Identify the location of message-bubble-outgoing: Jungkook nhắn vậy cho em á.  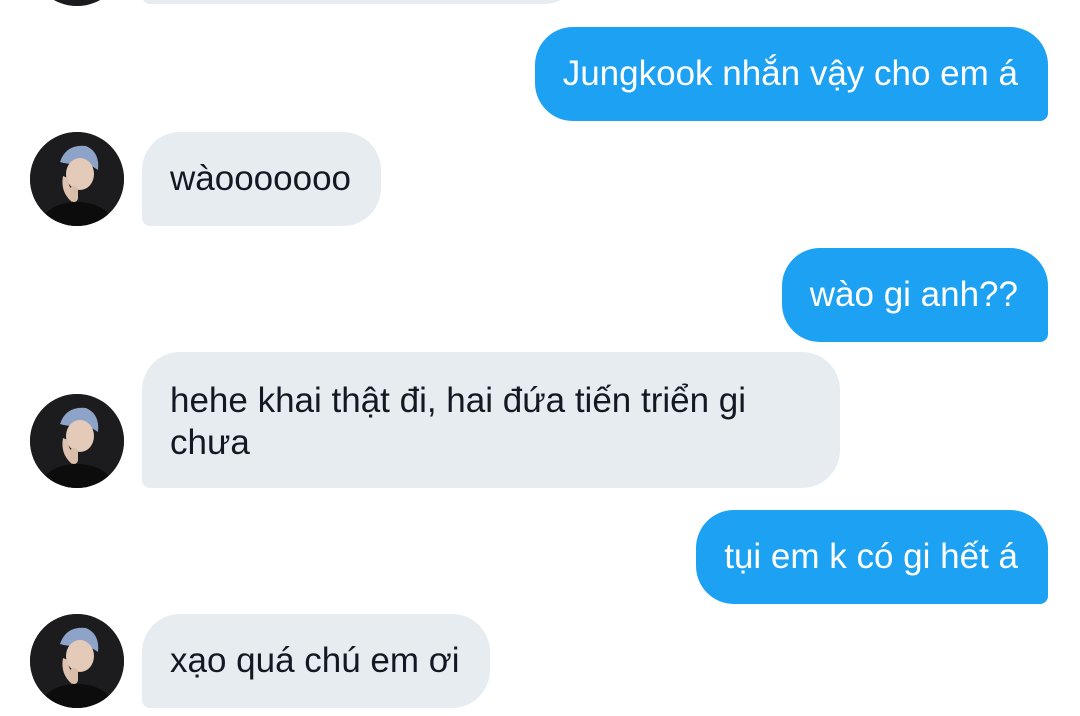
(791, 74).